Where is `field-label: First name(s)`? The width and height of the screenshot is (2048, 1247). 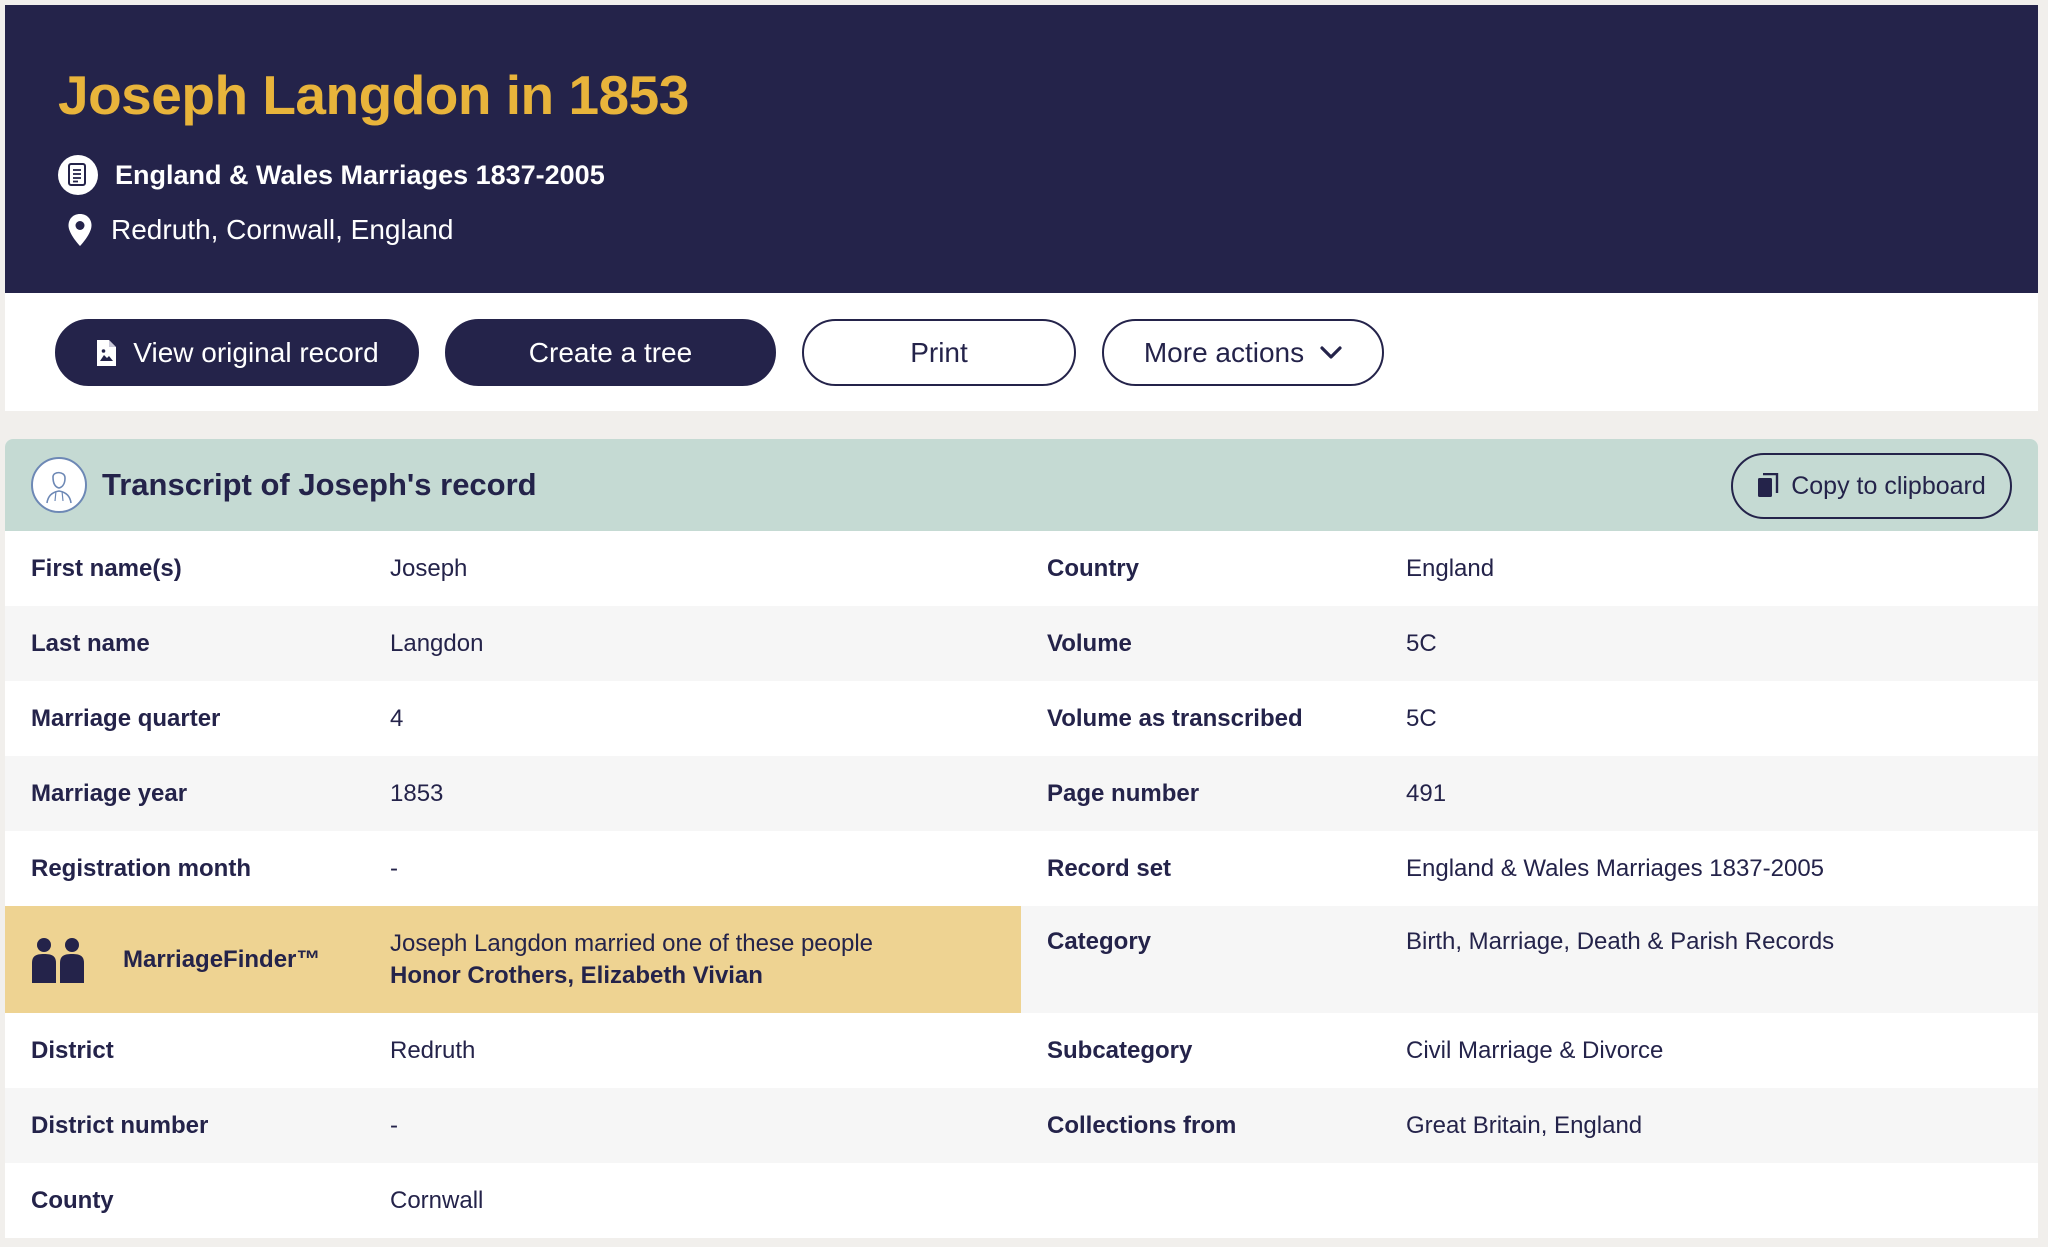 field-label: First name(s) is located at coordinates (106, 568).